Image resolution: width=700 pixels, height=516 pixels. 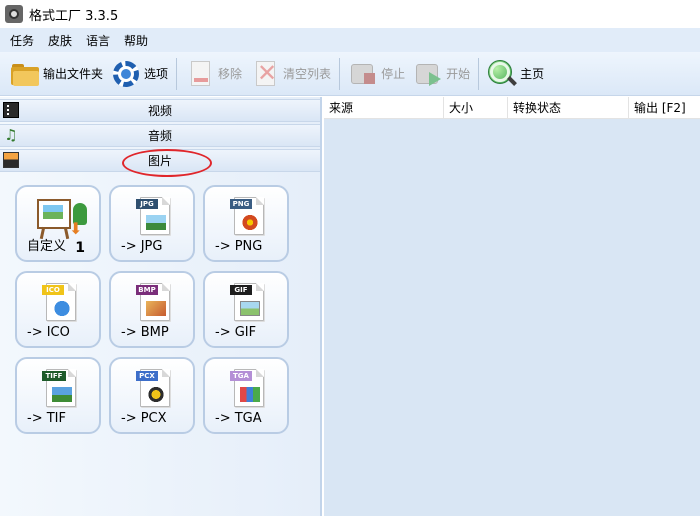 I want to click on tool-to-gif: GIF -> GIF, so click(x=246, y=309).